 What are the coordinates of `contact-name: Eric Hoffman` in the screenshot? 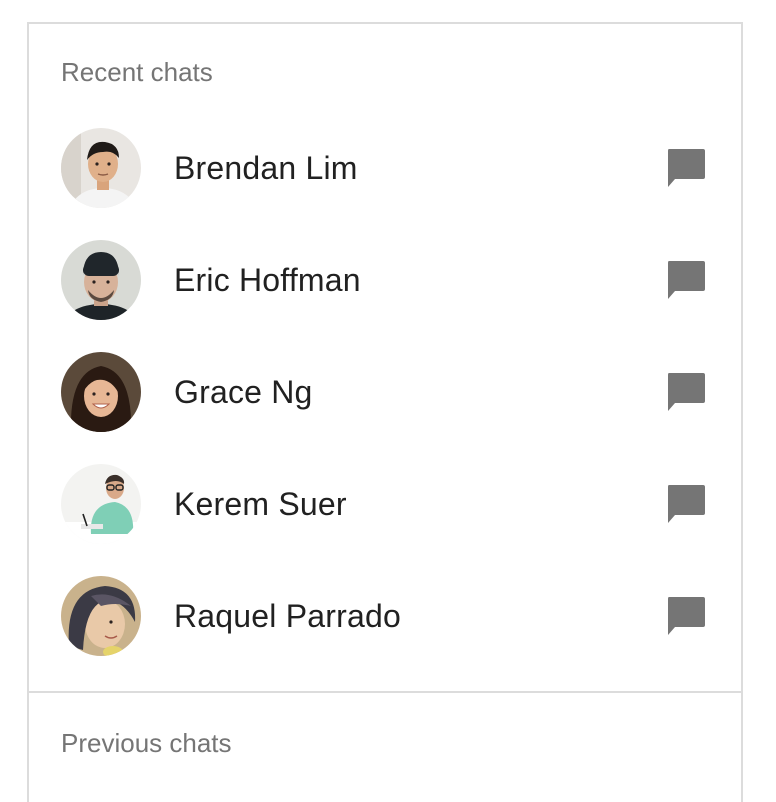 It's located at (267, 279).